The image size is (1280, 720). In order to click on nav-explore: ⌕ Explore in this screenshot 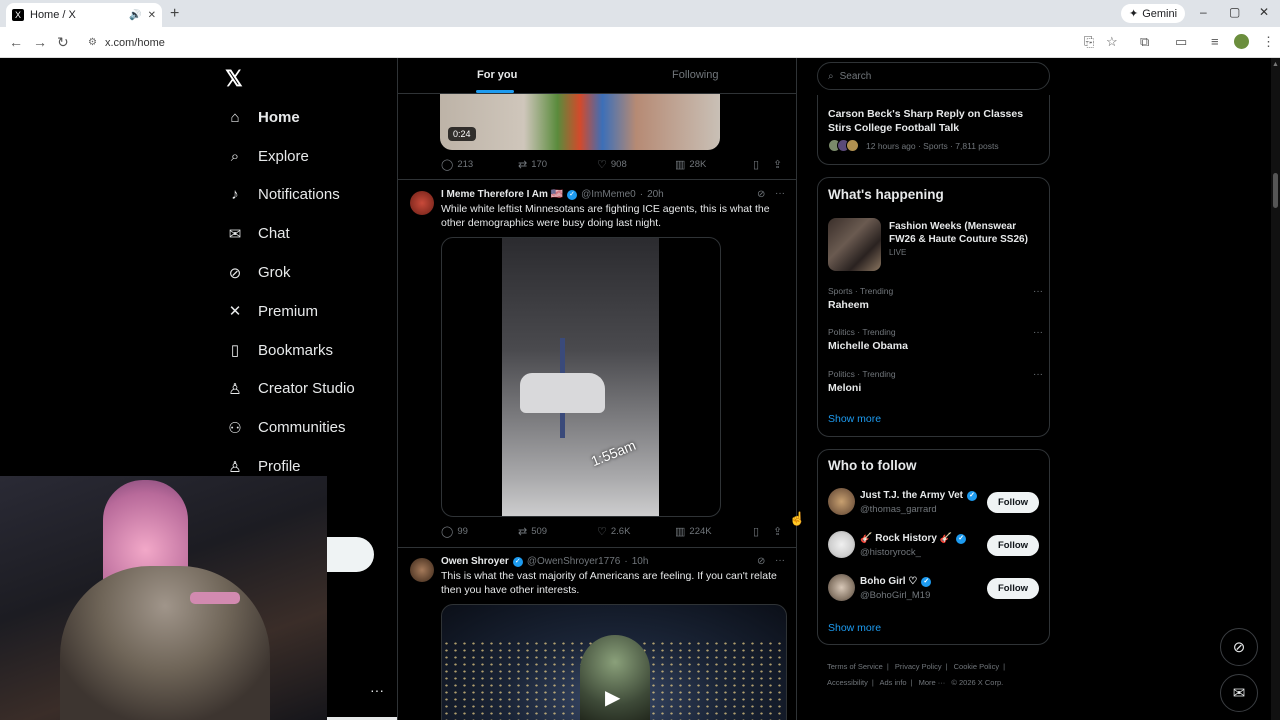, I will do `click(290, 156)`.